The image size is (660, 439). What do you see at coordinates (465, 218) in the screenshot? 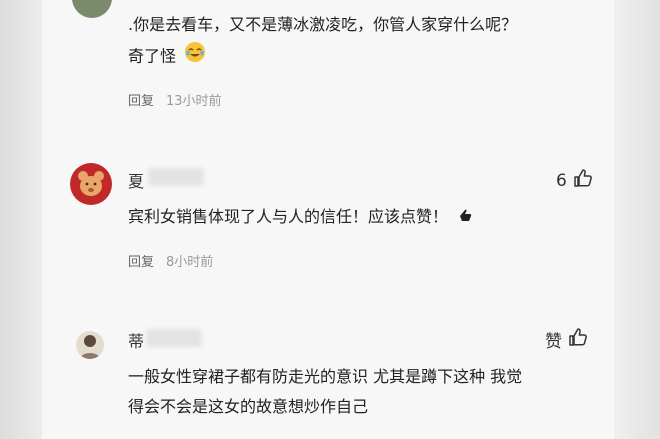
I see `pointing-hand-icon` at bounding box center [465, 218].